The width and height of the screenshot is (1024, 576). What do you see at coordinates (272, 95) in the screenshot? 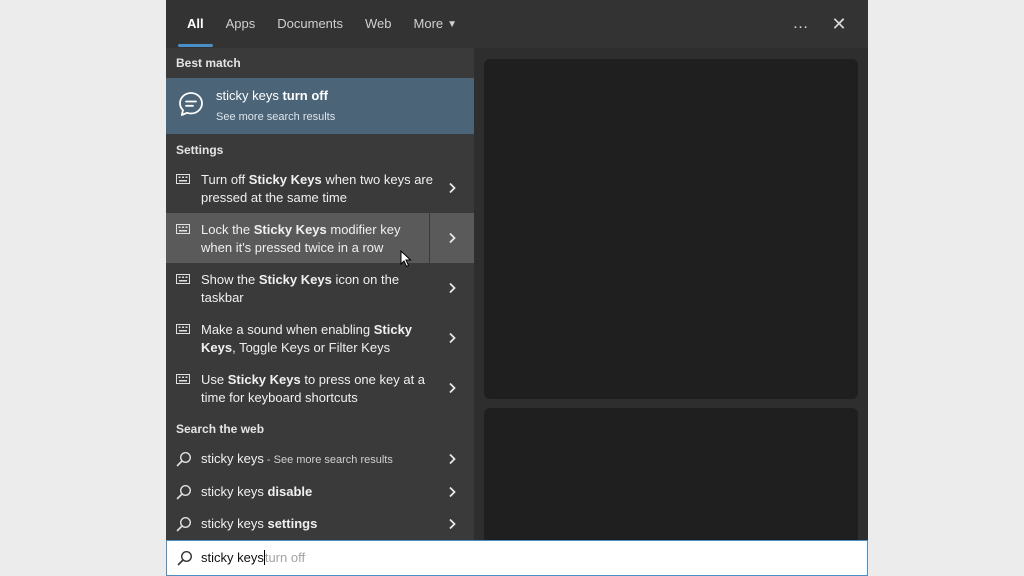
I see `best-match-title: sticky keys turn off` at bounding box center [272, 95].